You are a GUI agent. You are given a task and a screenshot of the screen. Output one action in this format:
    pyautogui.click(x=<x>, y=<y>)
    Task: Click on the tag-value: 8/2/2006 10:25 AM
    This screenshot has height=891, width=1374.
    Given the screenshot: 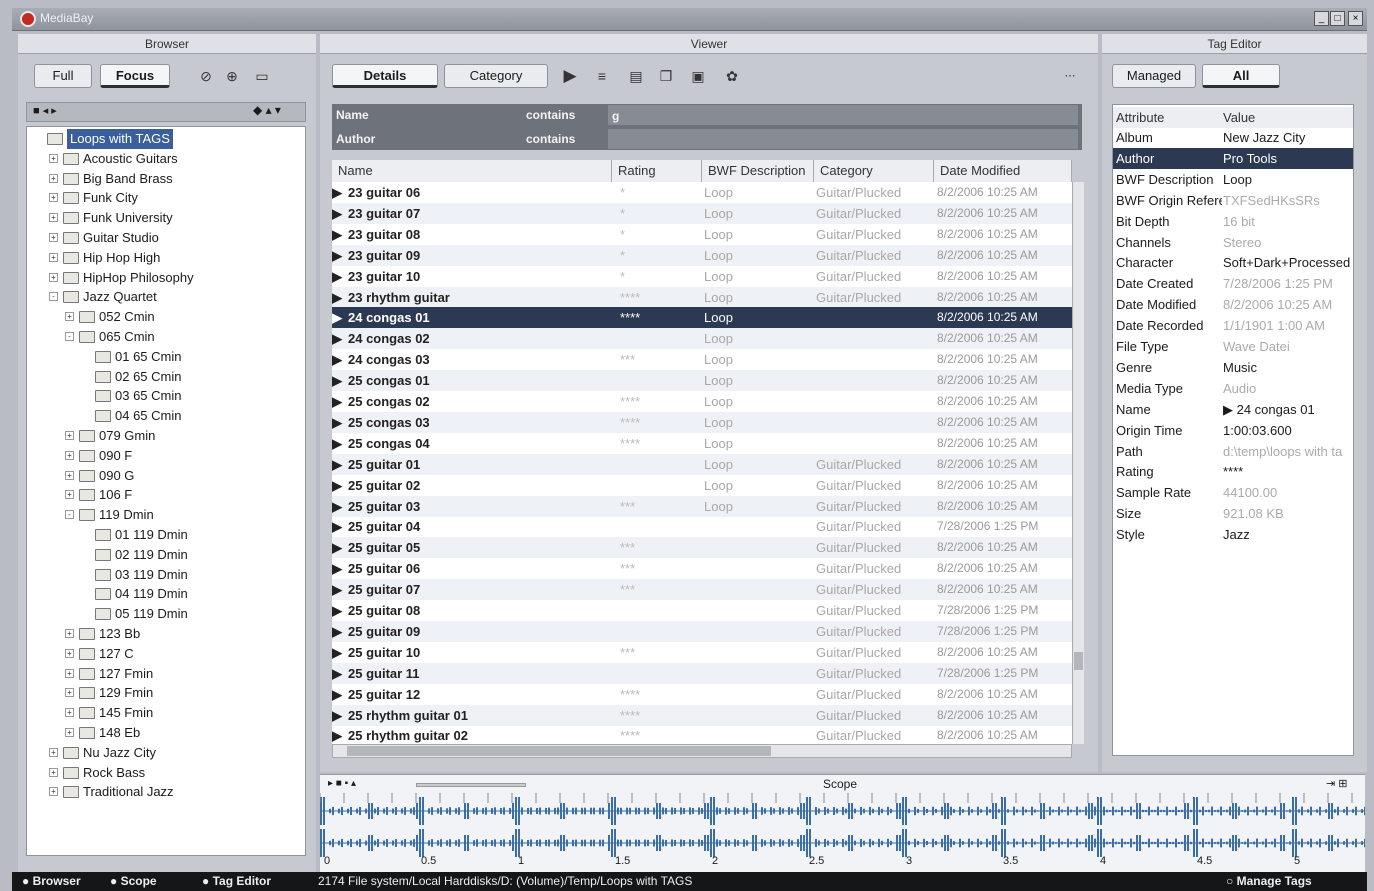 What is the action you would take?
    pyautogui.click(x=1288, y=304)
    